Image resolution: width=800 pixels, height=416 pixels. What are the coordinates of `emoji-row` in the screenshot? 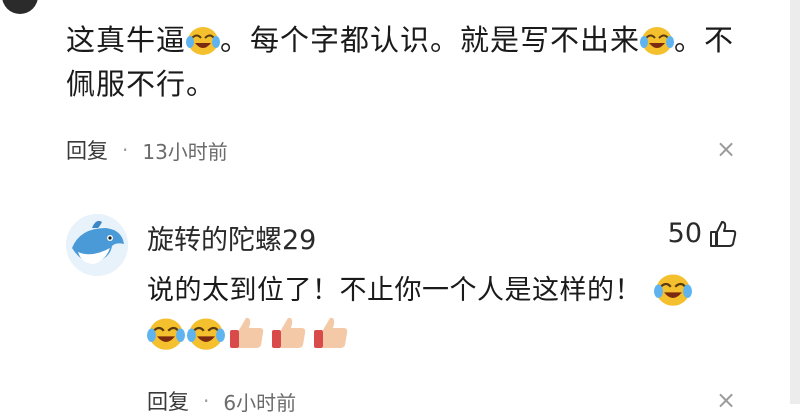 It's located at (249, 333).